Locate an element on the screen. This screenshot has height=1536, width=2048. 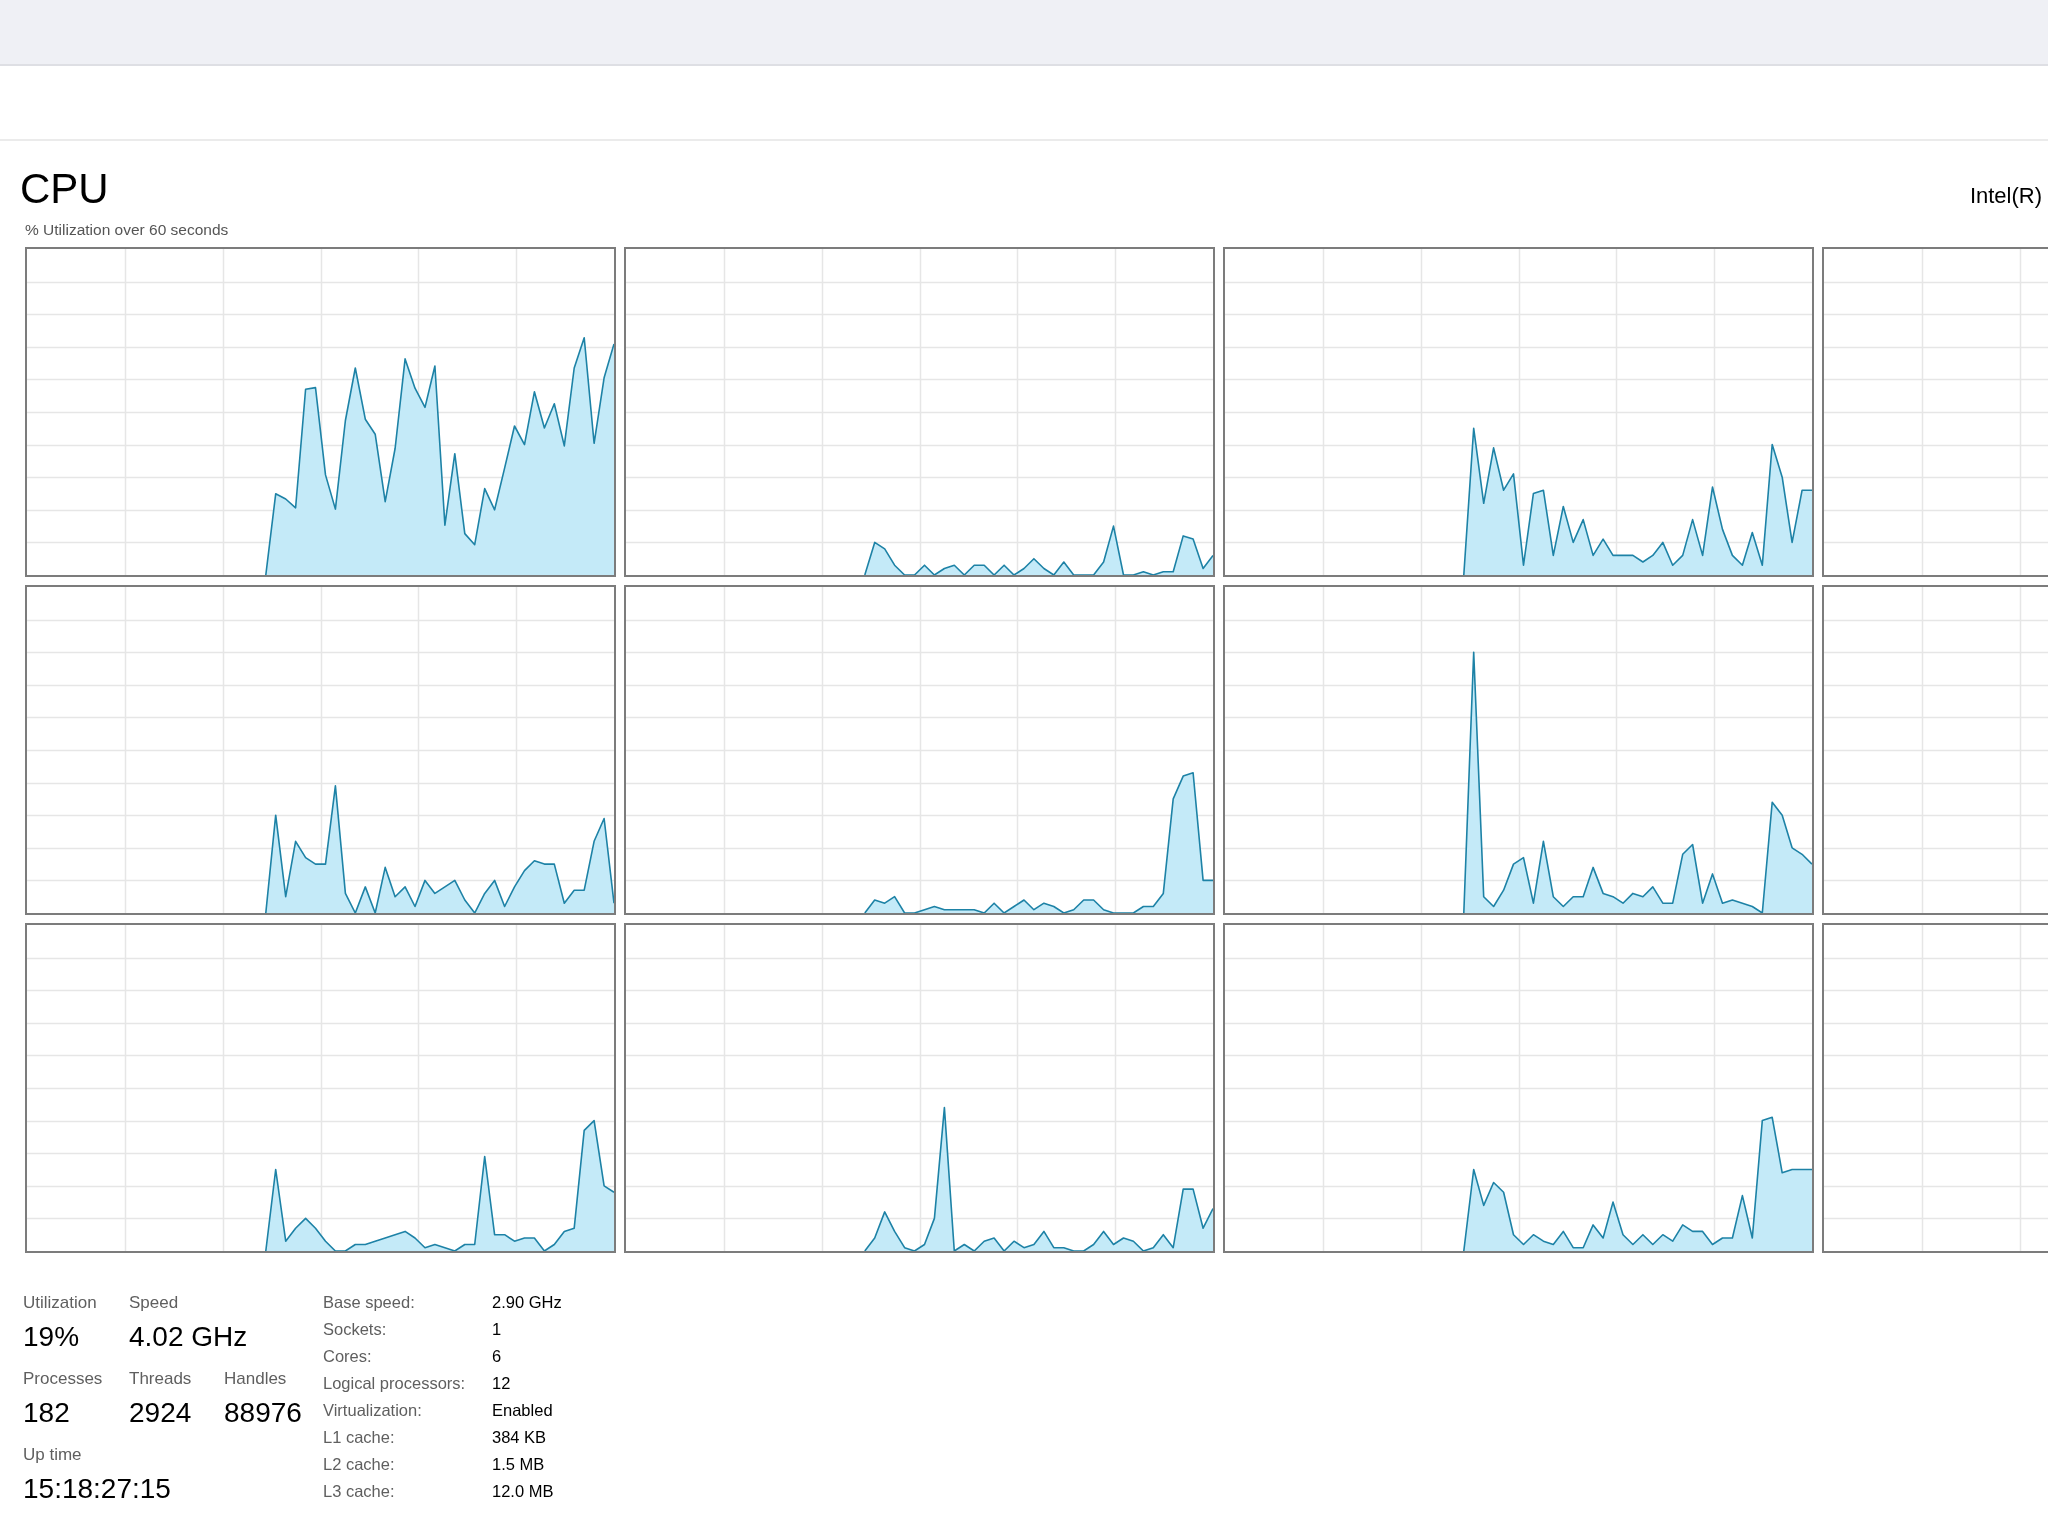
detail-value: 1.5 MB is located at coordinates (518, 1464).